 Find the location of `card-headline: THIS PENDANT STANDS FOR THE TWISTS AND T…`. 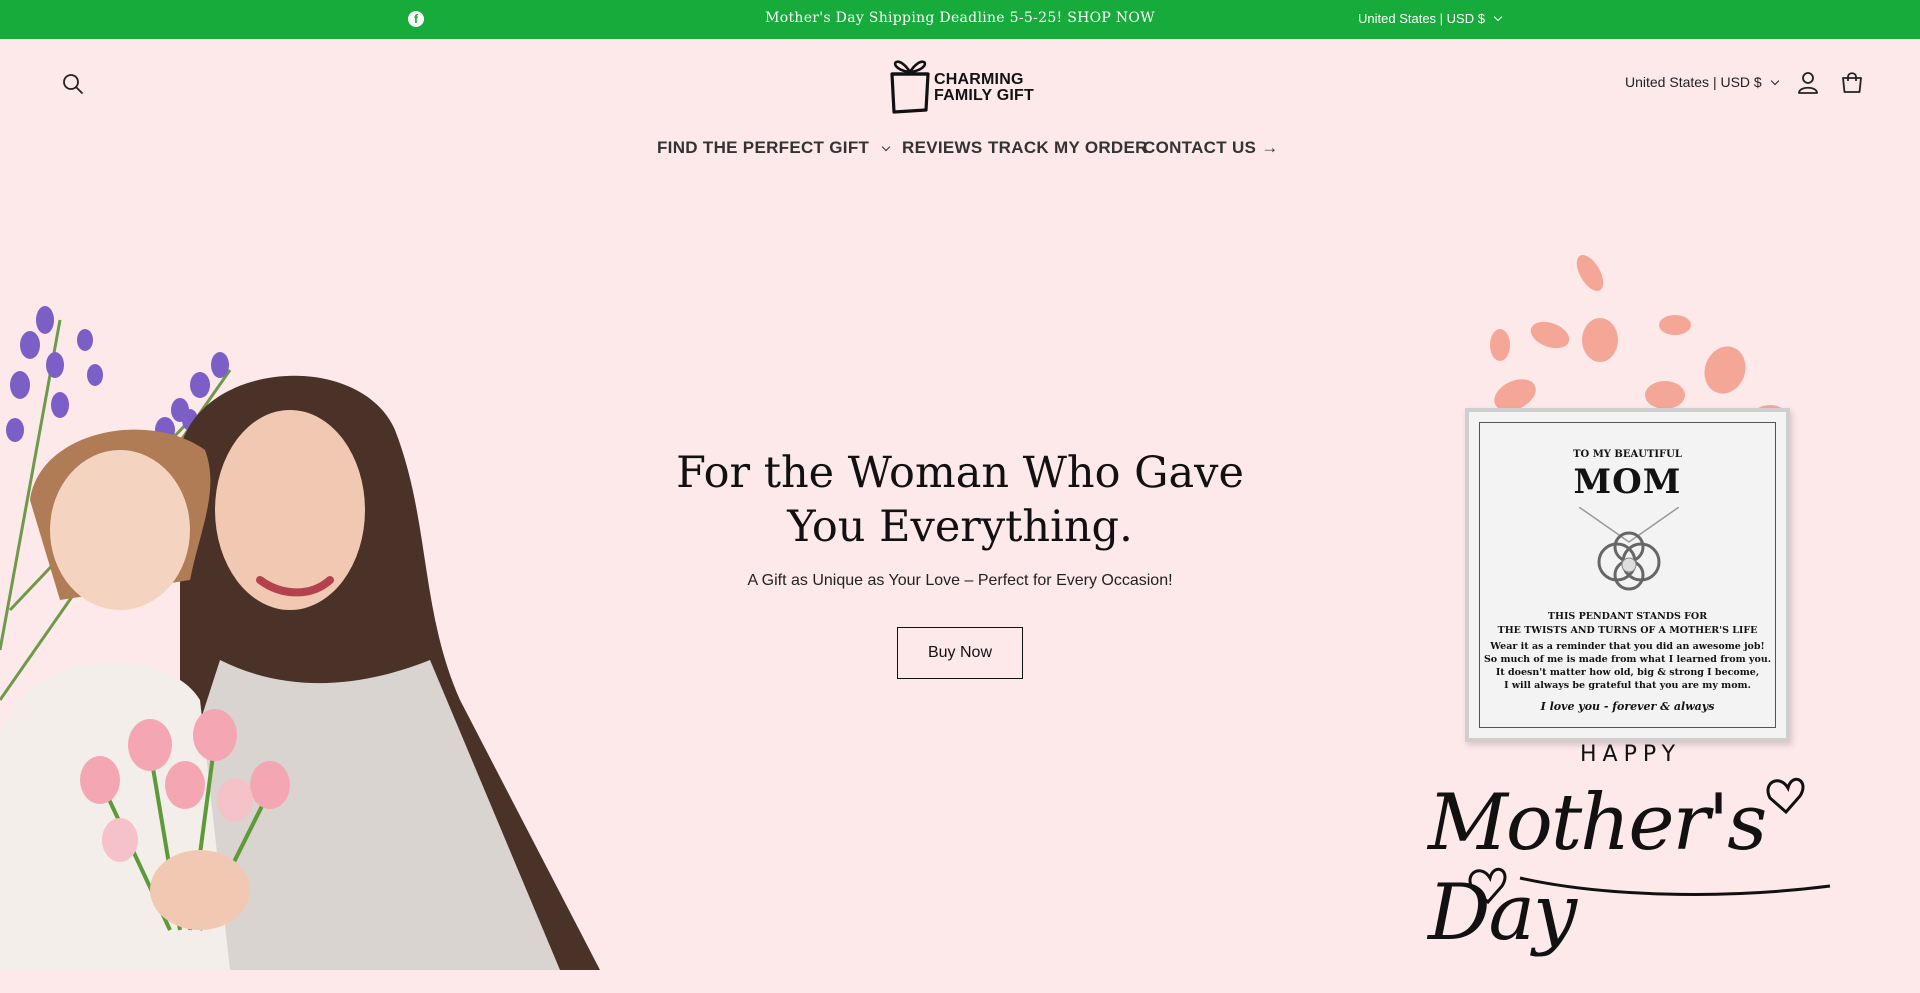

card-headline: THIS PENDANT STANDS FOR THE TWISTS AND T… is located at coordinates (1627, 624).